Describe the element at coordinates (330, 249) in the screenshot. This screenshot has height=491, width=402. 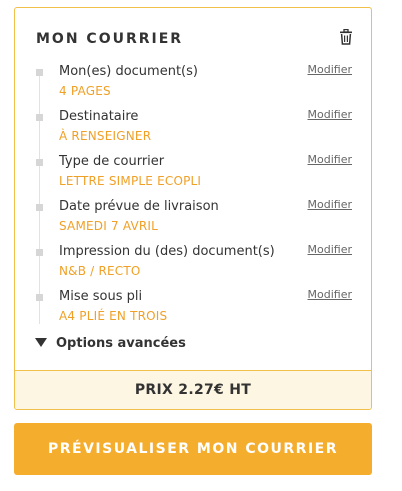
I see `modify-printing-link: Modifier` at that location.